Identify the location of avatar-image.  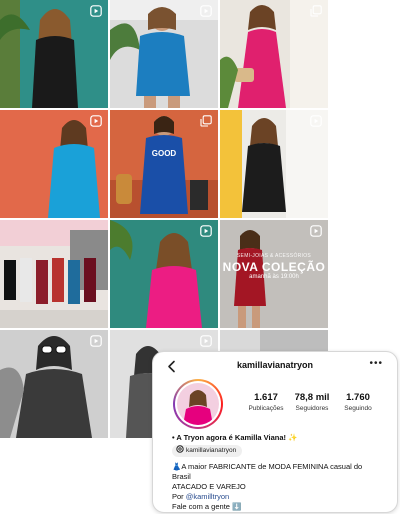
(198, 404).